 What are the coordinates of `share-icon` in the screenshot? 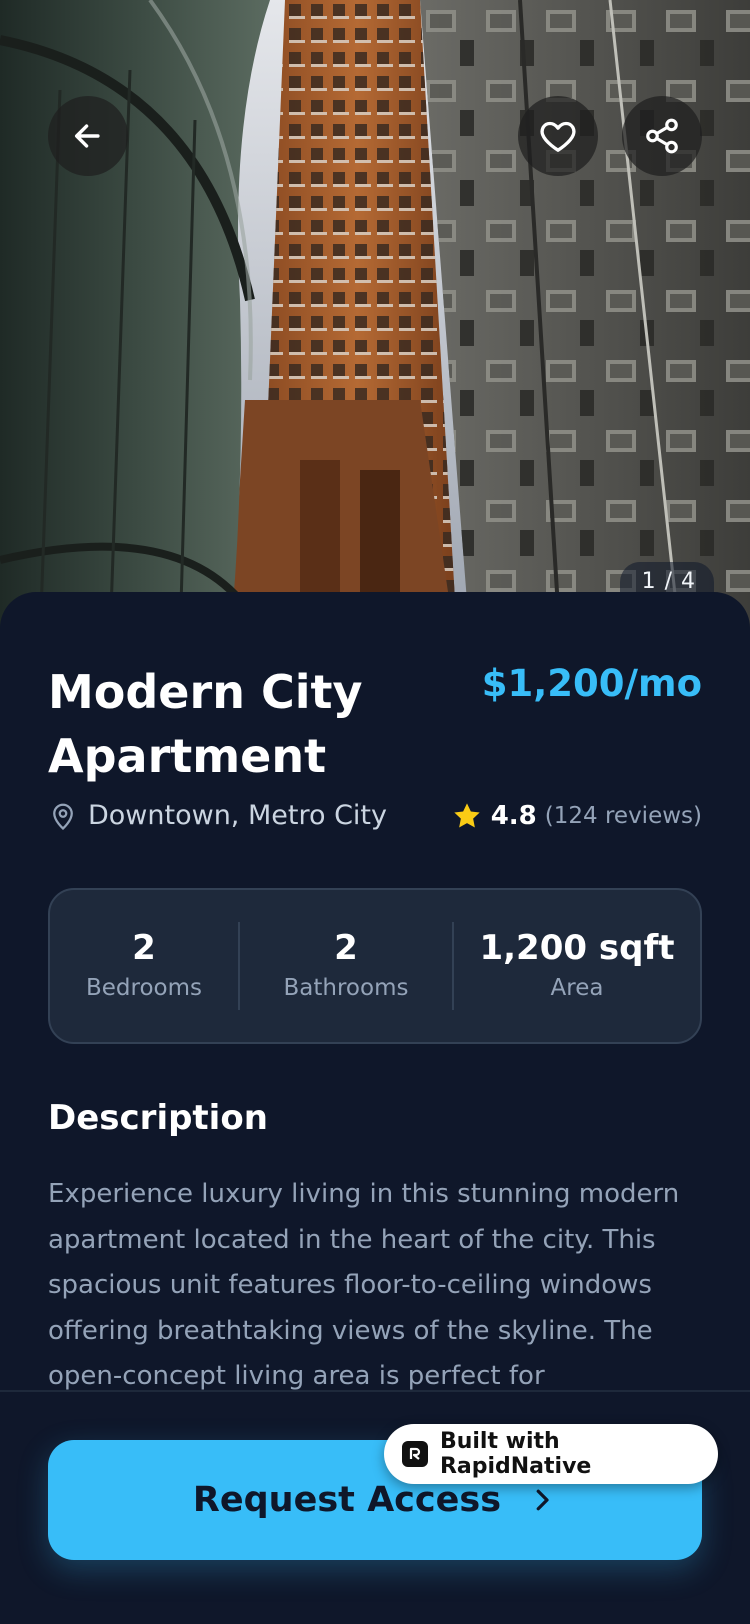 It's located at (662, 136).